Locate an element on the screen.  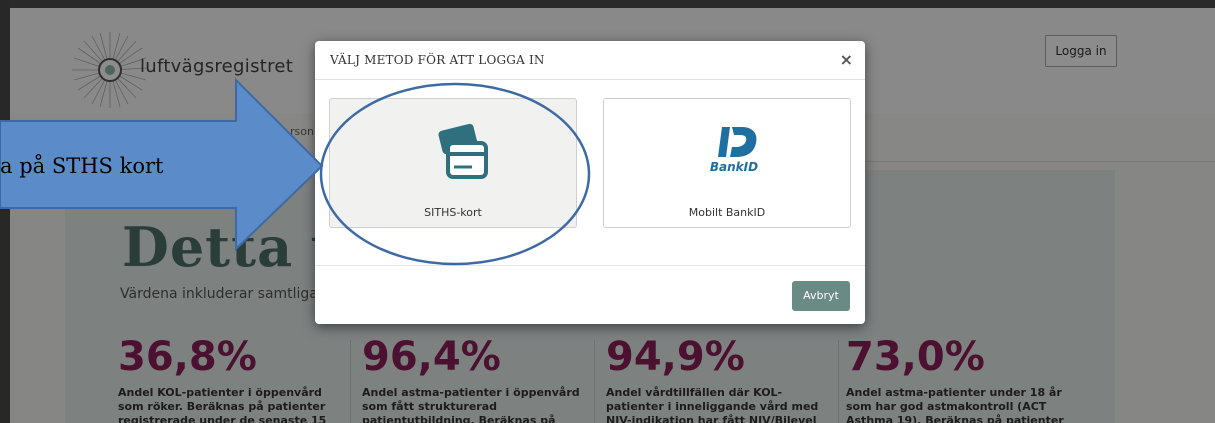
arrow-annotation-text: a på STHS kort is located at coordinates (82, 166).